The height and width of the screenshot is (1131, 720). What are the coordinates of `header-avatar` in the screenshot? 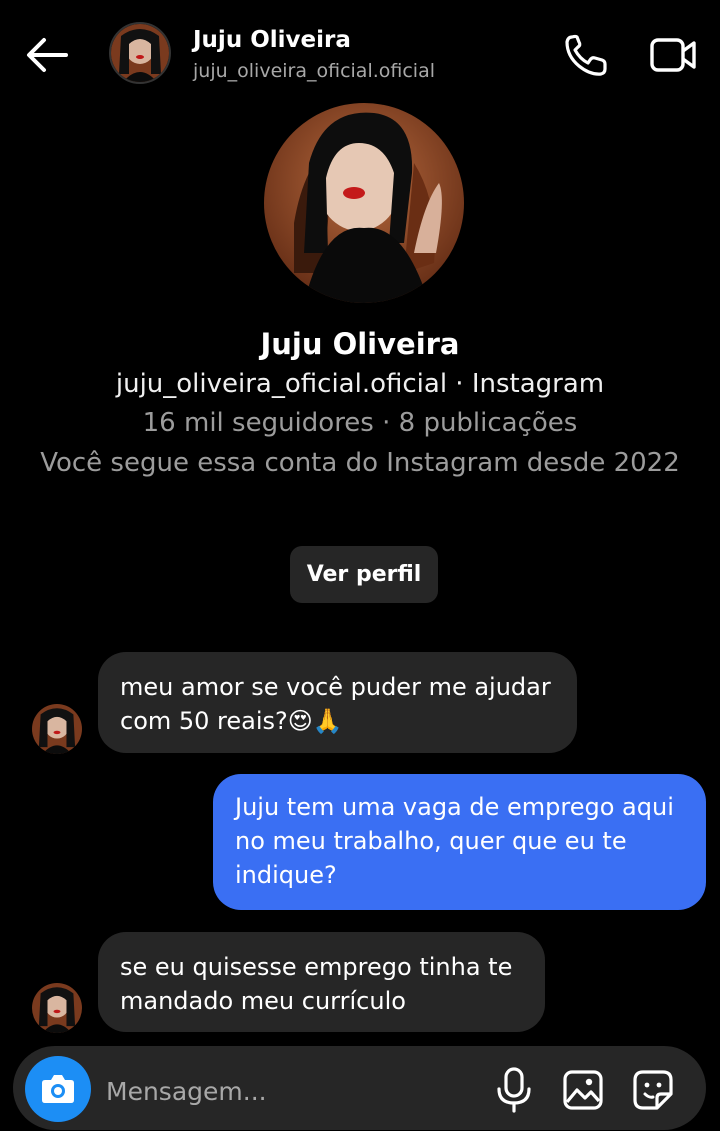 It's located at (140, 53).